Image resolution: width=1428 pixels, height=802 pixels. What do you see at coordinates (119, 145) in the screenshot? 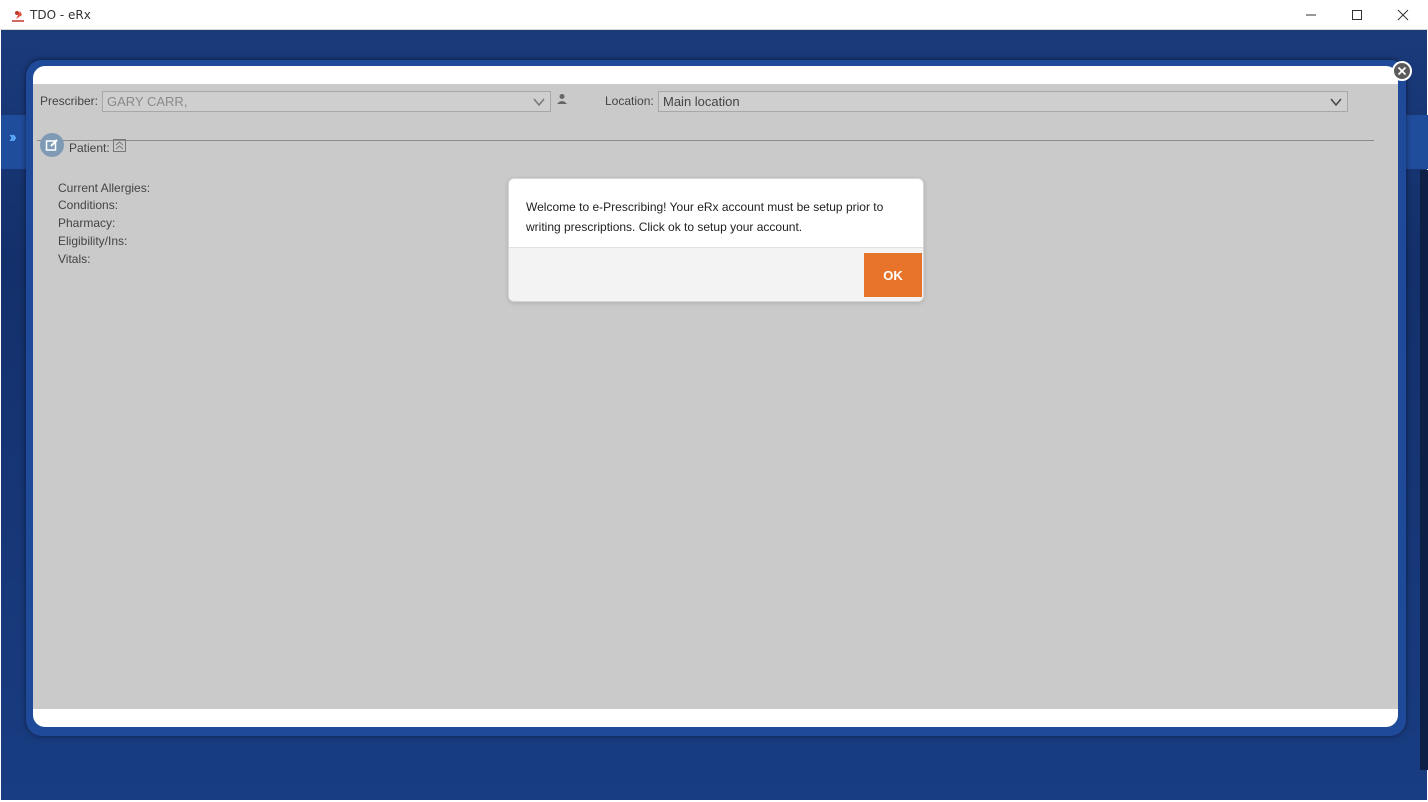
I see `collapse-patient-icon` at bounding box center [119, 145].